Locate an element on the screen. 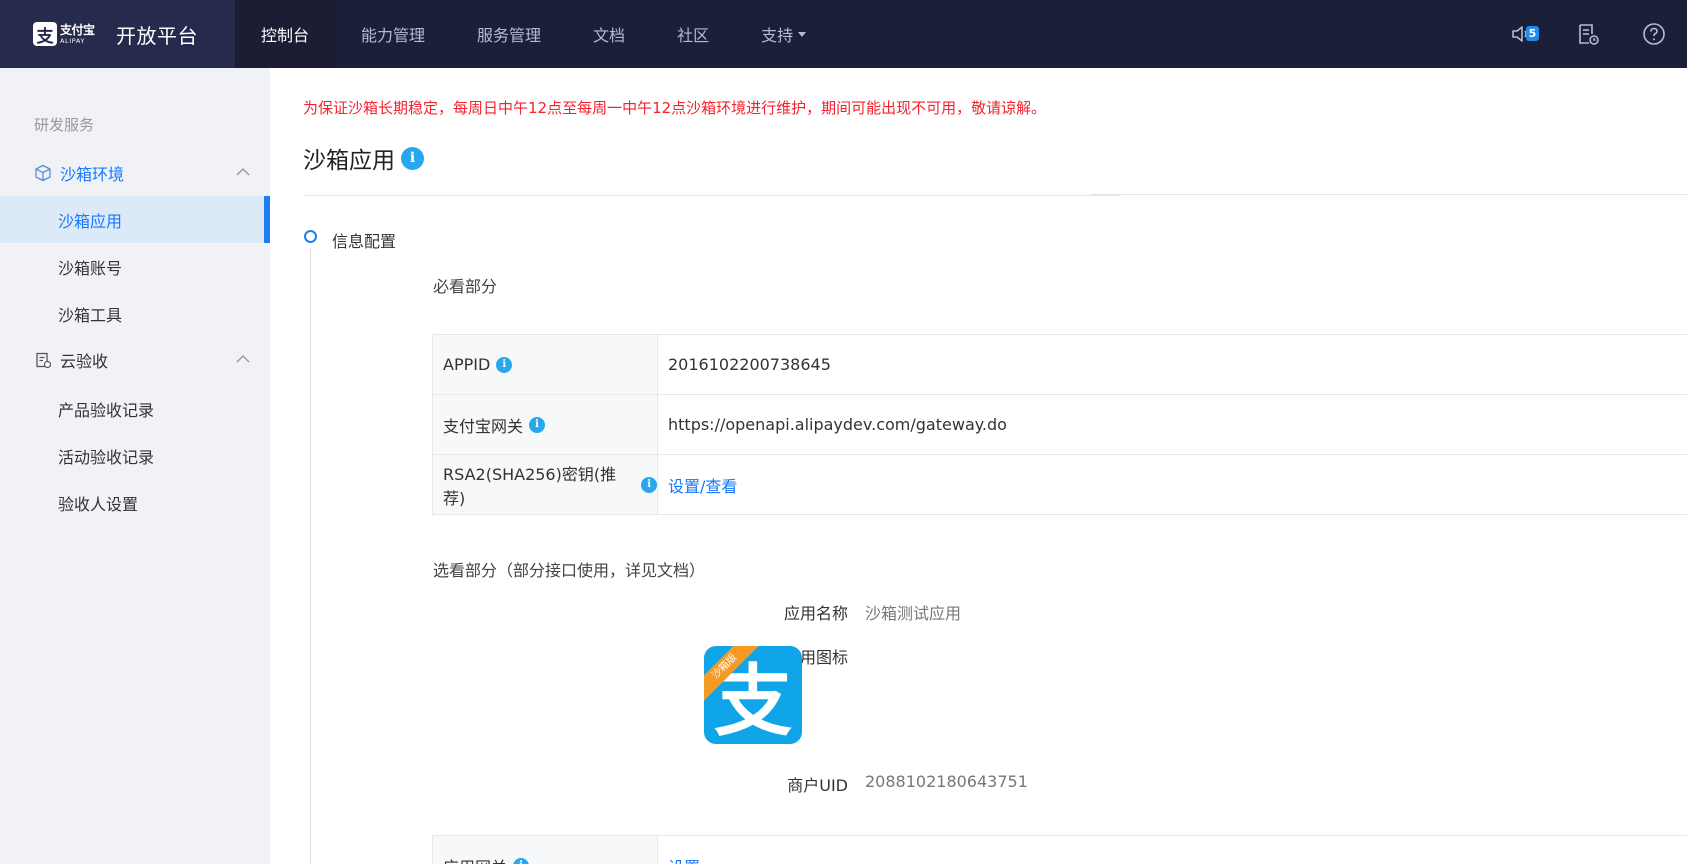 This screenshot has width=1687, height=864. app-name-label: 应用名称 is located at coordinates (815, 613).